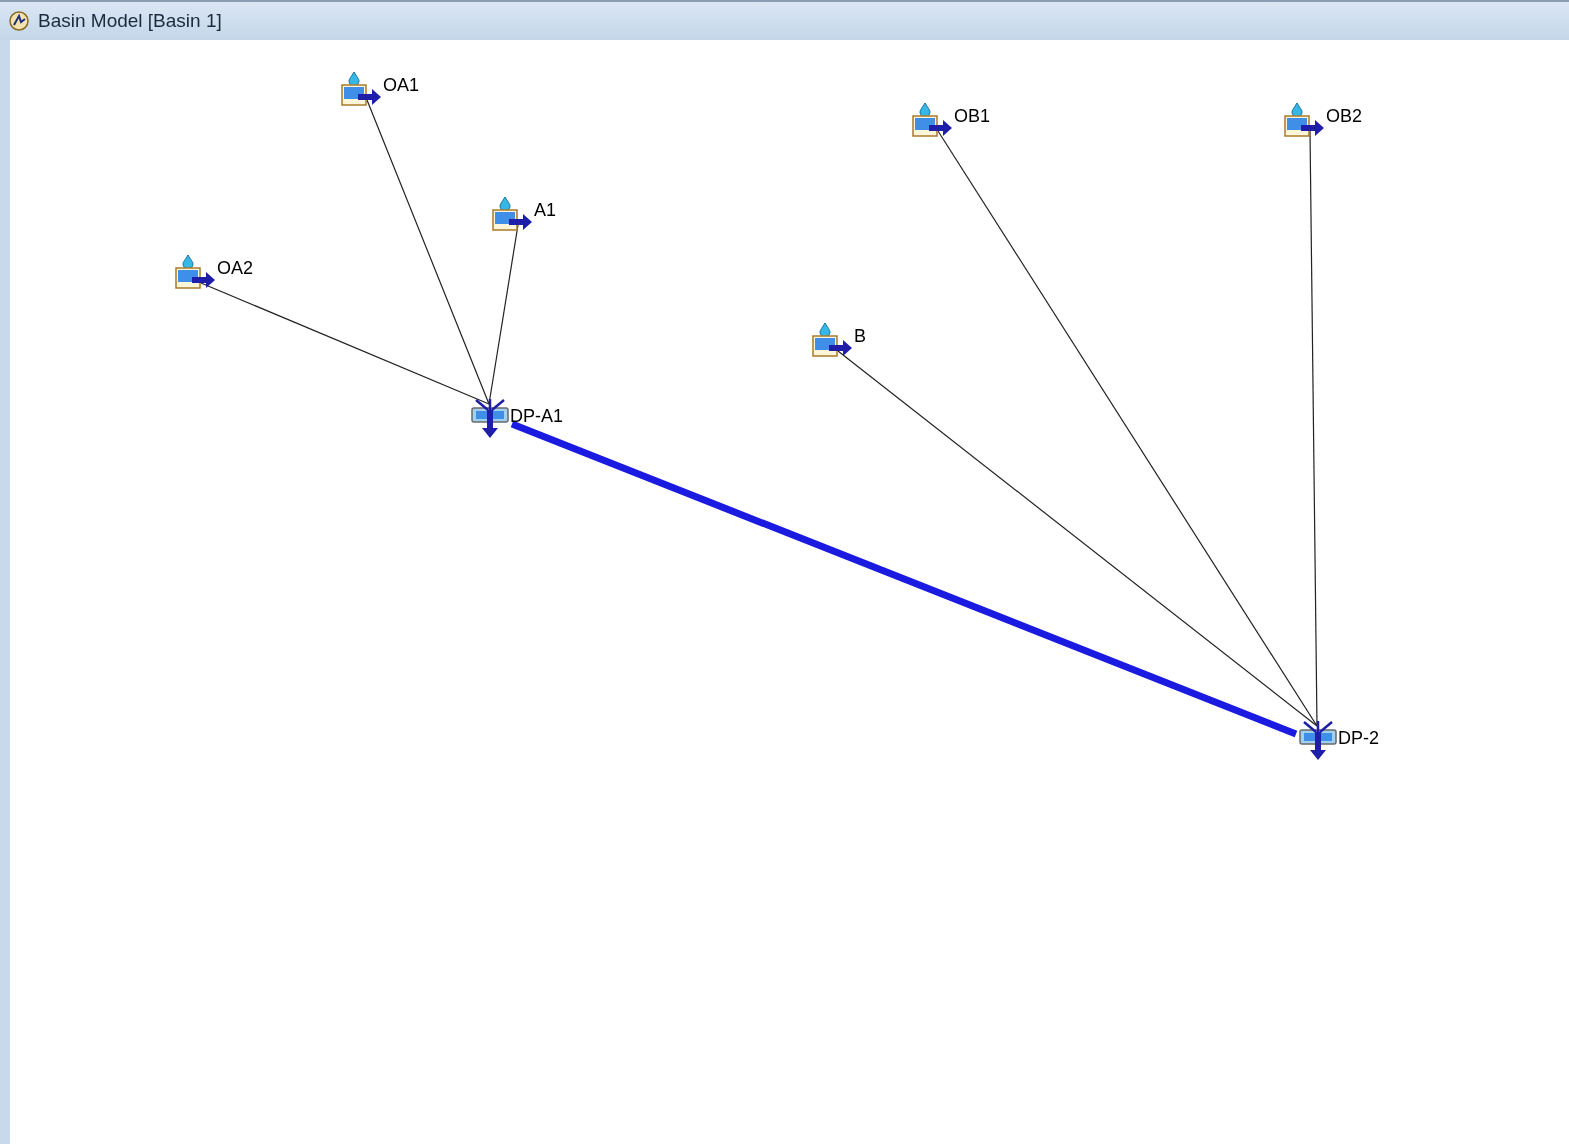 The width and height of the screenshot is (1569, 1144). I want to click on node-label: A1, so click(545, 210).